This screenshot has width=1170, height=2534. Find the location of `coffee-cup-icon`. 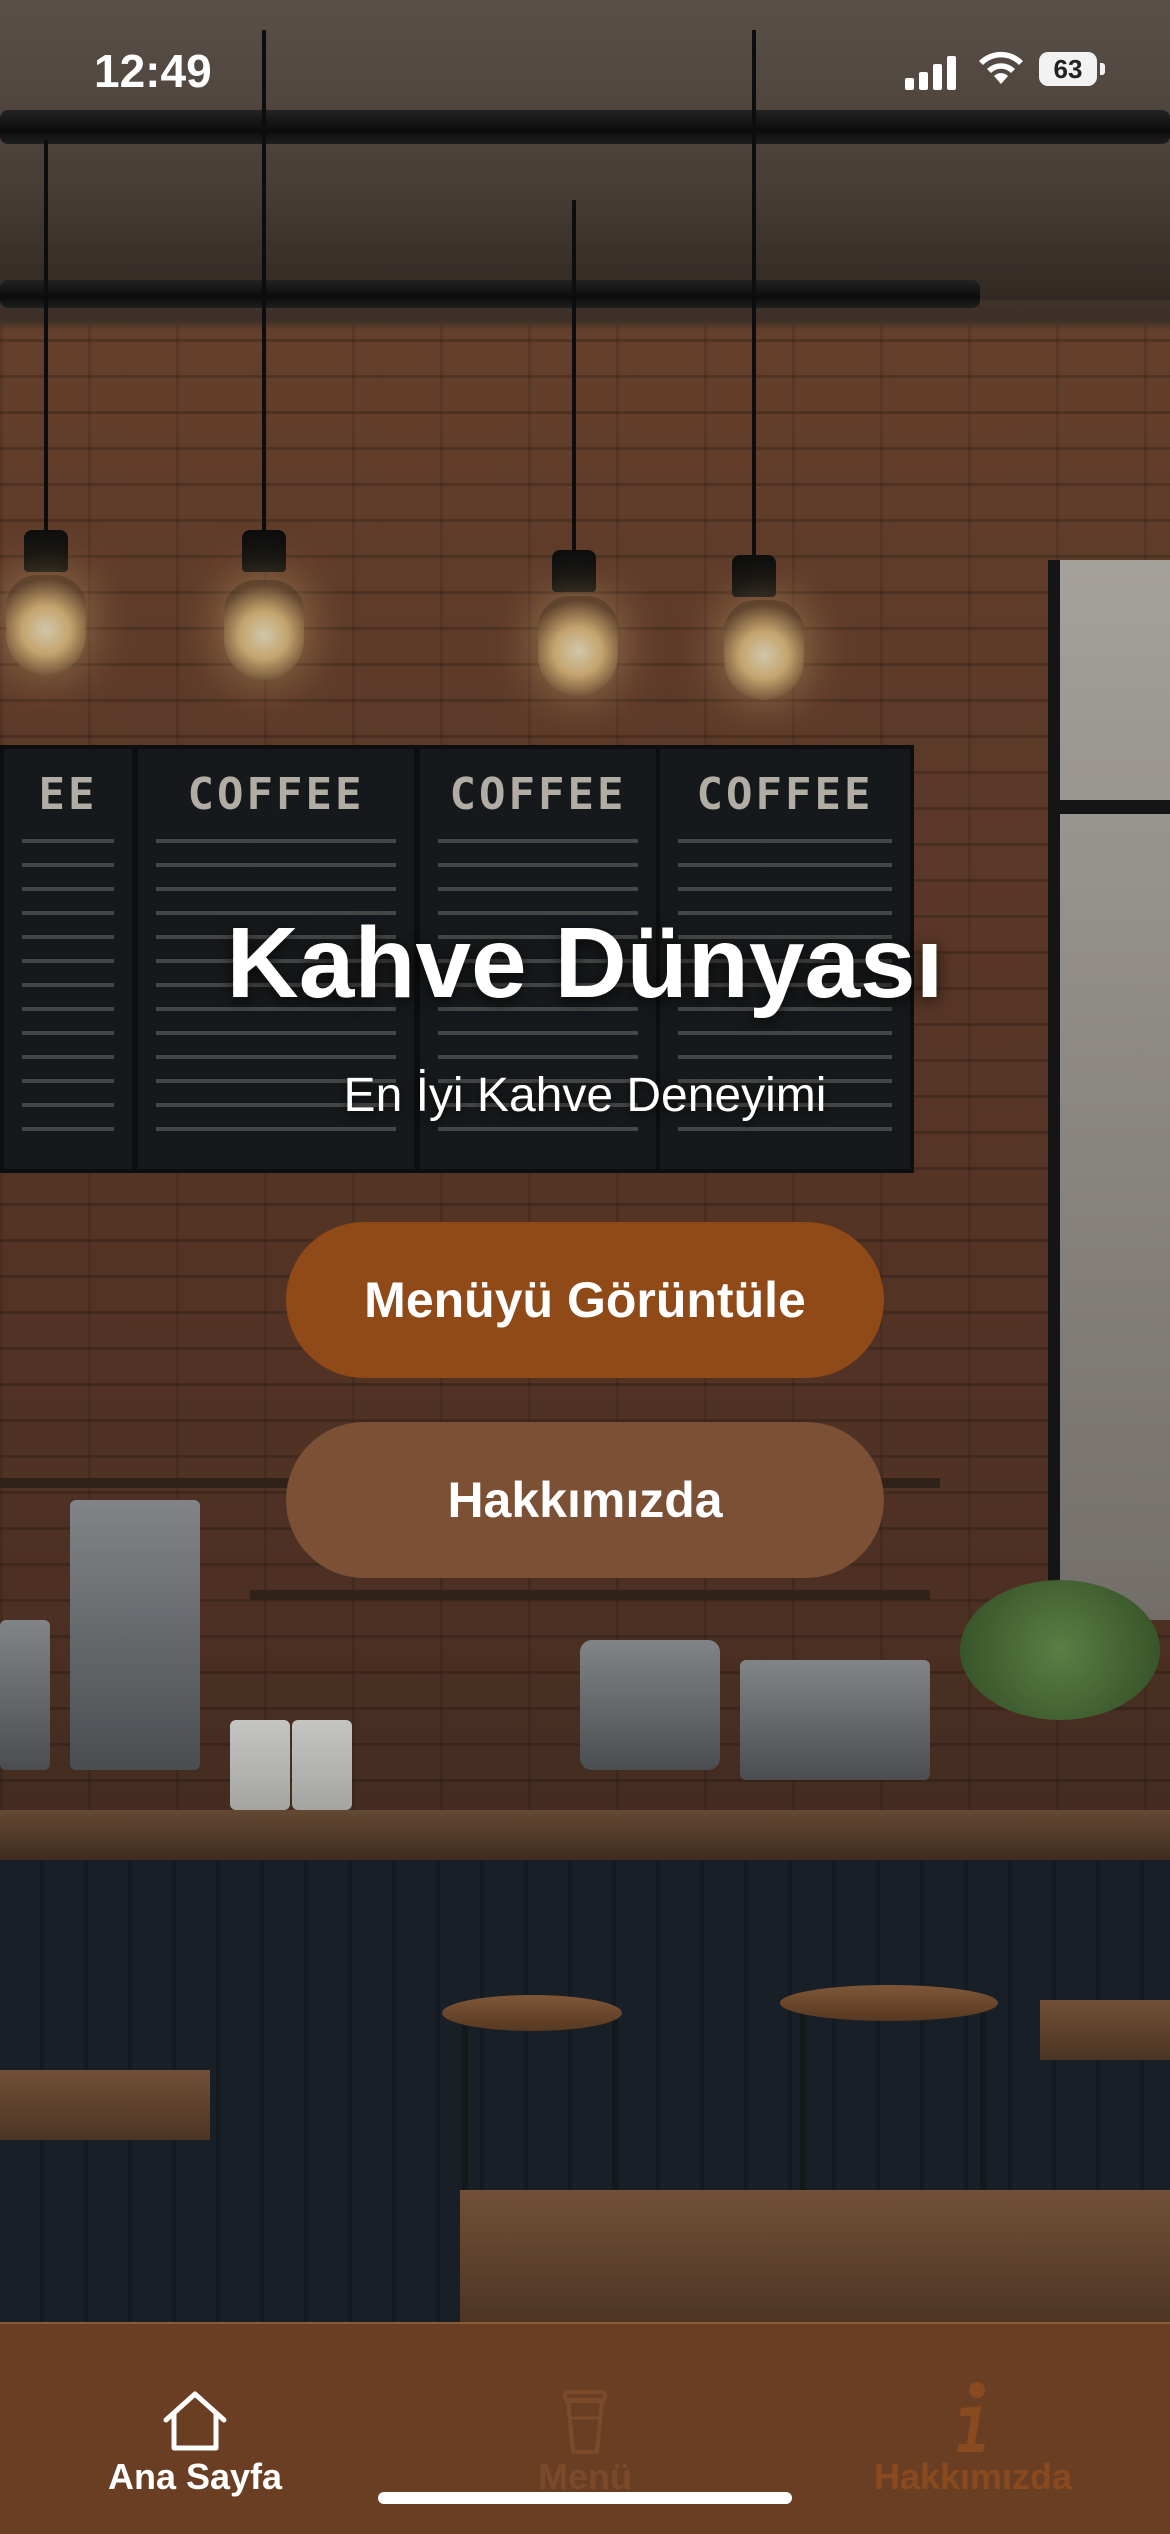

coffee-cup-icon is located at coordinates (585, 2422).